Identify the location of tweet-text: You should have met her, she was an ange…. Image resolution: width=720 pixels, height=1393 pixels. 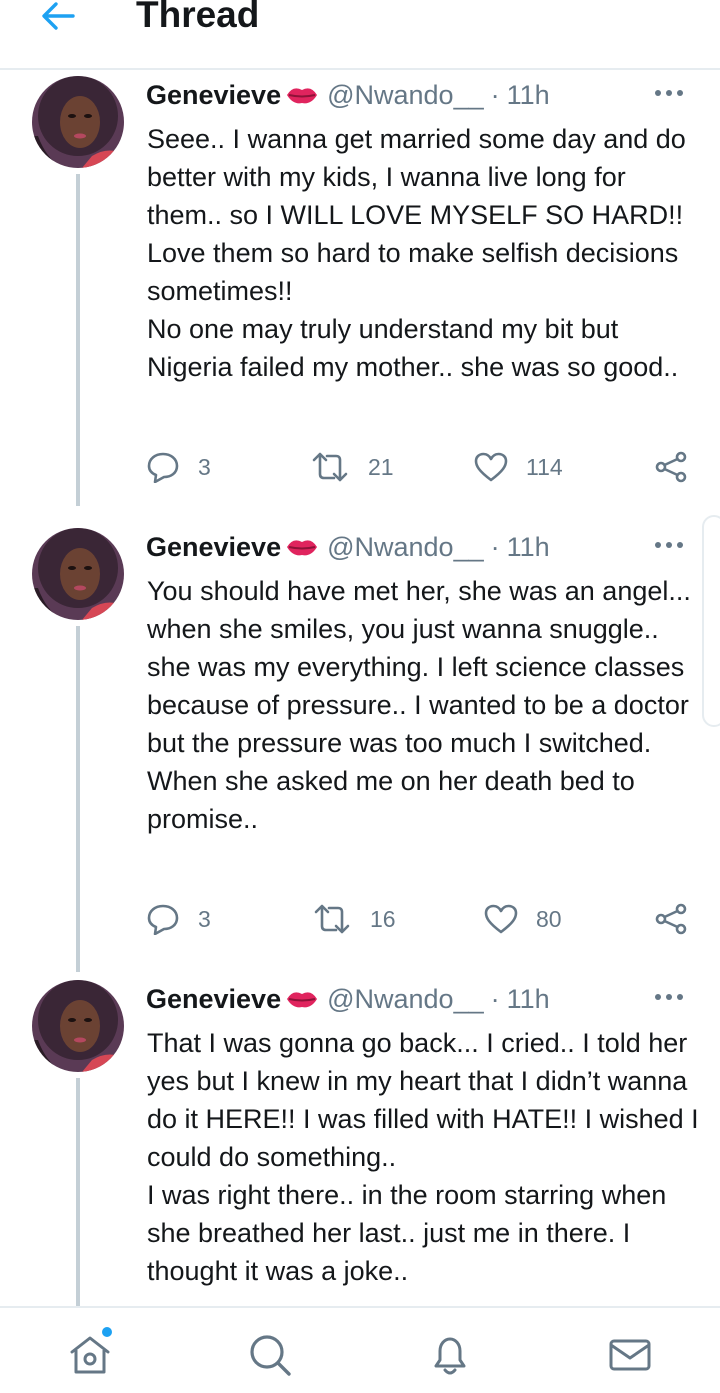
(419, 705).